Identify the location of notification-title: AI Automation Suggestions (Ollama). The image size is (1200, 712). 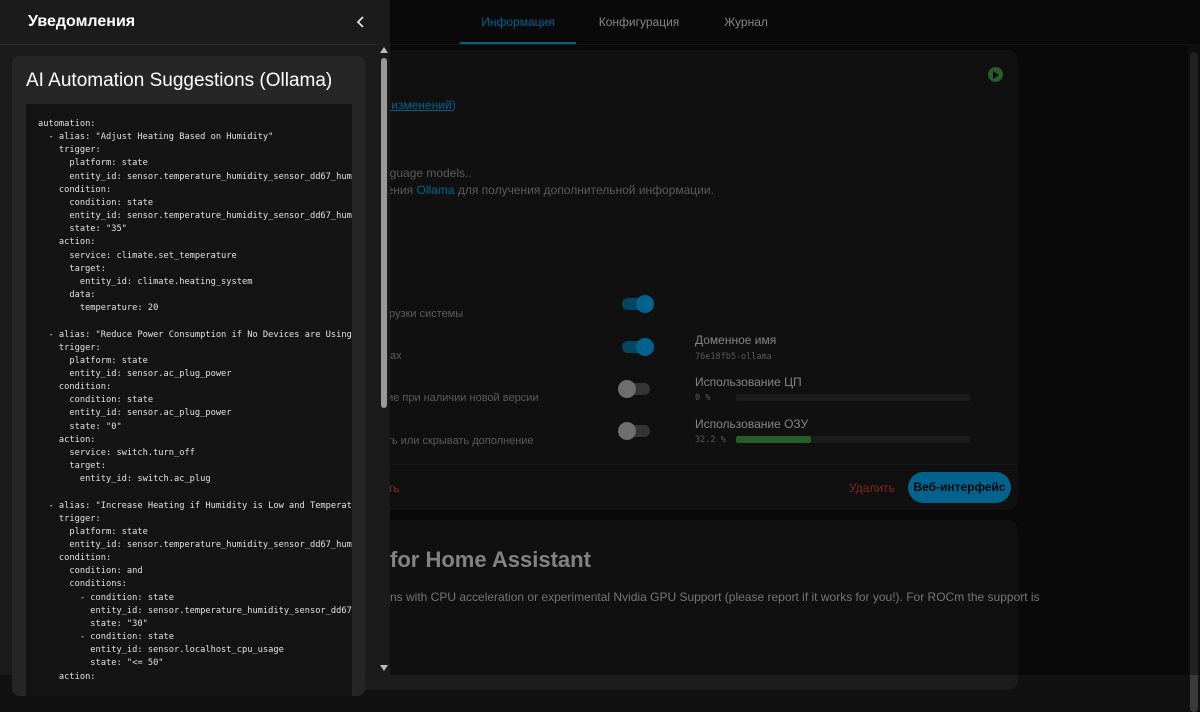
(179, 80).